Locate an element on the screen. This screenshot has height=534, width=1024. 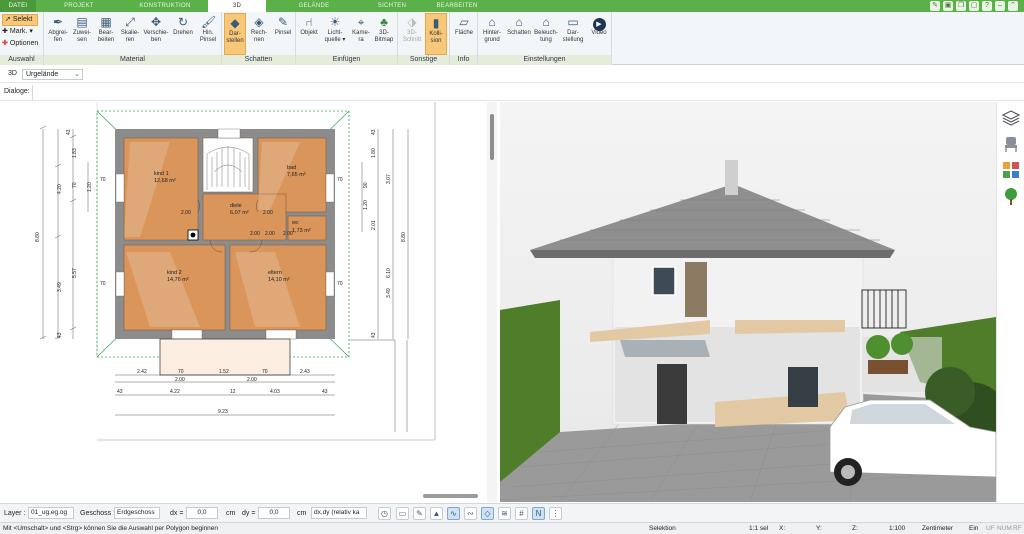
skalieren-button: ⤢ Skalie-ren is located at coordinates (130, 34).